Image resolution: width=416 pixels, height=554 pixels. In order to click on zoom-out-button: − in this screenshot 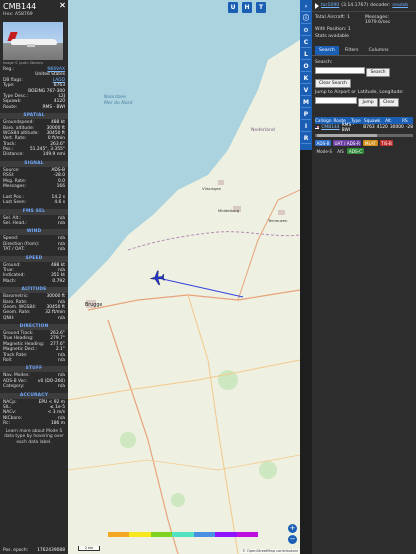, I will do `click(292, 539)`.